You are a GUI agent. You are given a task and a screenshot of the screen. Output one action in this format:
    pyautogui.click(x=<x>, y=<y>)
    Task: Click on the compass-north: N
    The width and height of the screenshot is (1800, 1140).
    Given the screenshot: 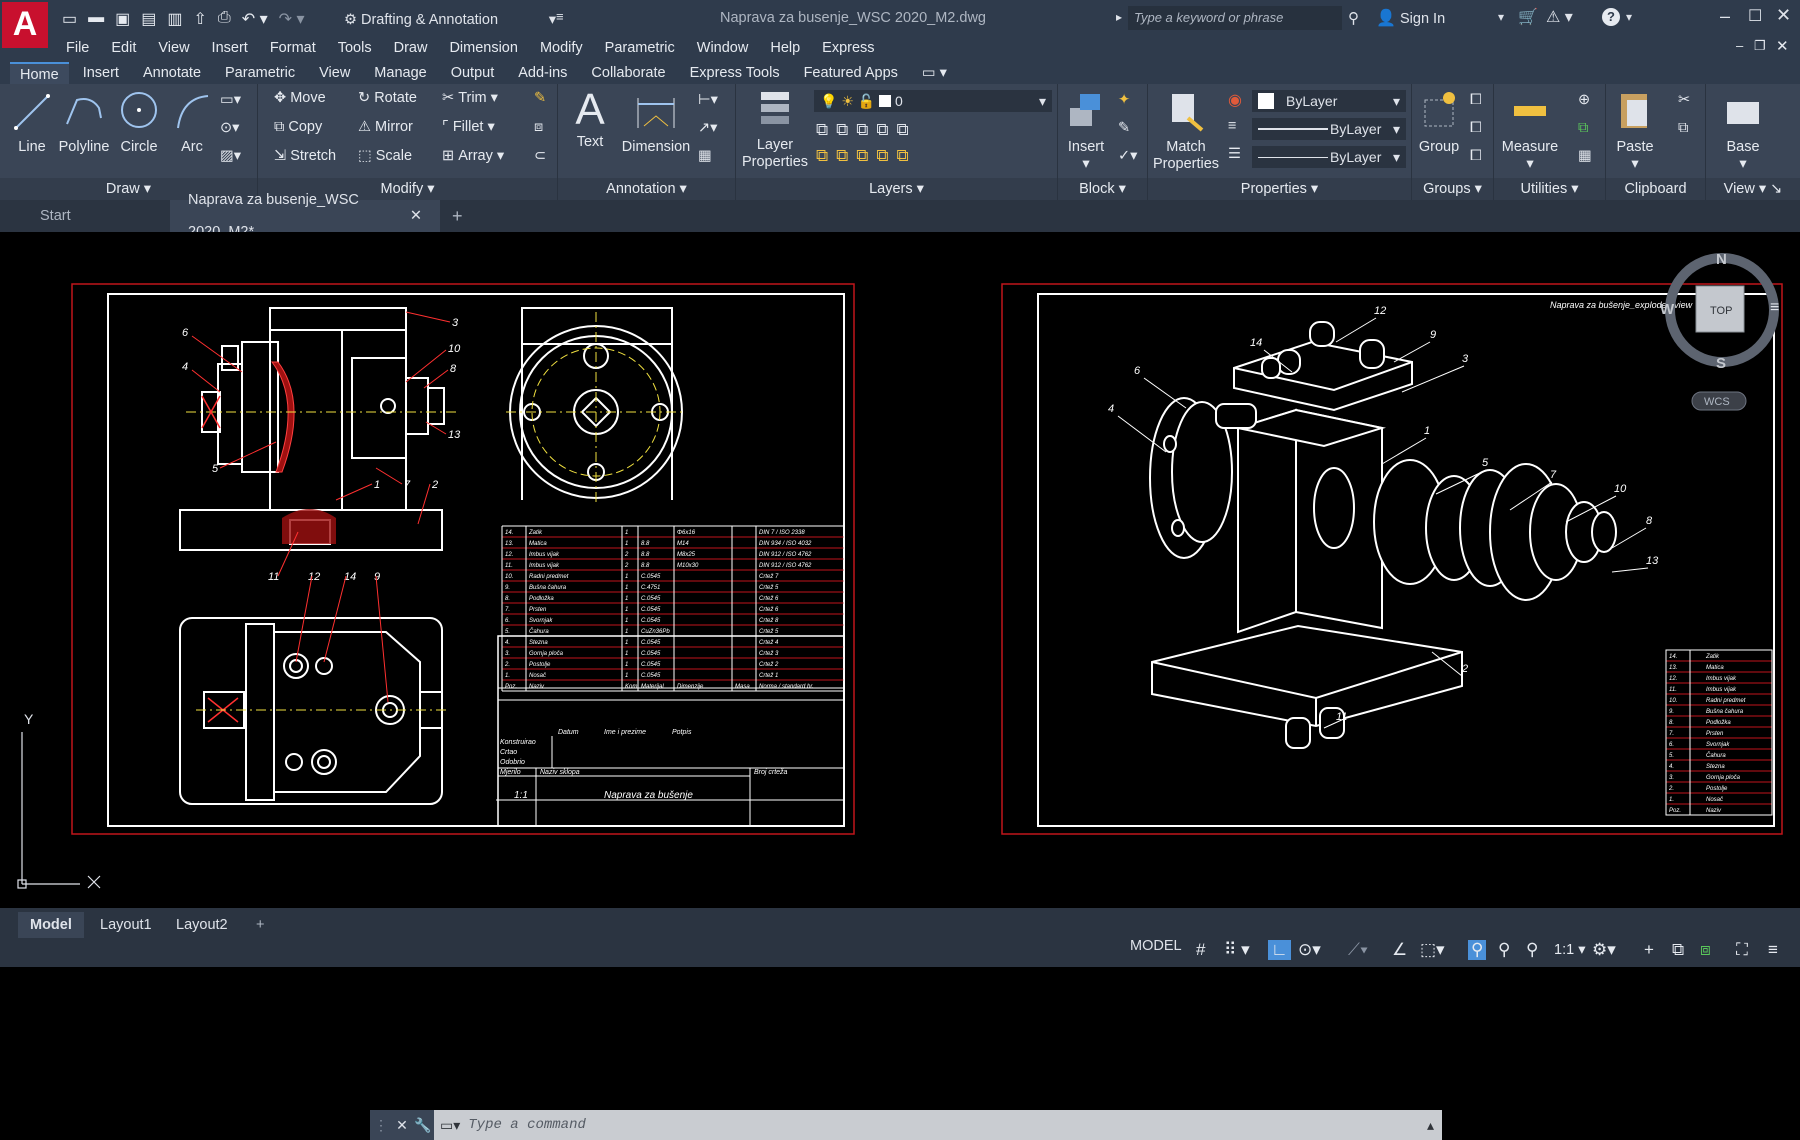 What is the action you would take?
    pyautogui.click(x=1721, y=259)
    